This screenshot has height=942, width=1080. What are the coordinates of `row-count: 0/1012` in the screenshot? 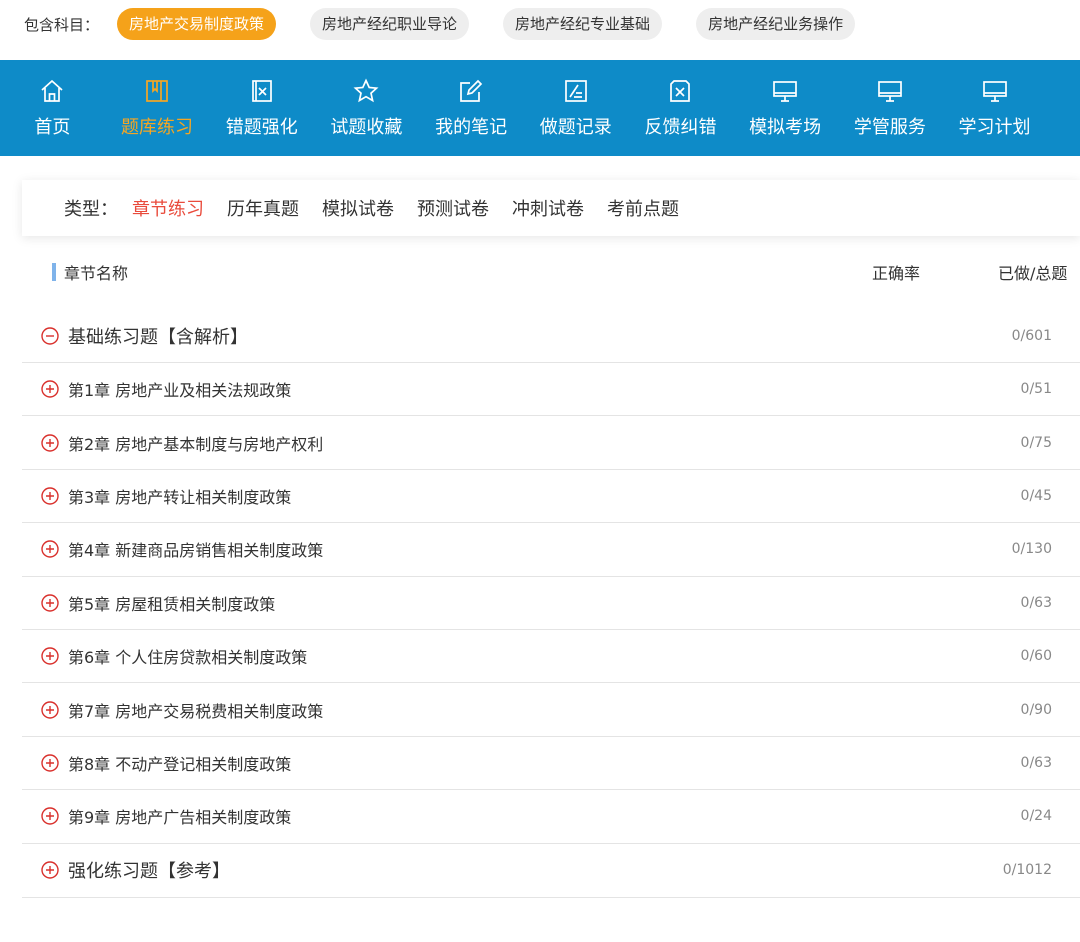 It's located at (1027, 870).